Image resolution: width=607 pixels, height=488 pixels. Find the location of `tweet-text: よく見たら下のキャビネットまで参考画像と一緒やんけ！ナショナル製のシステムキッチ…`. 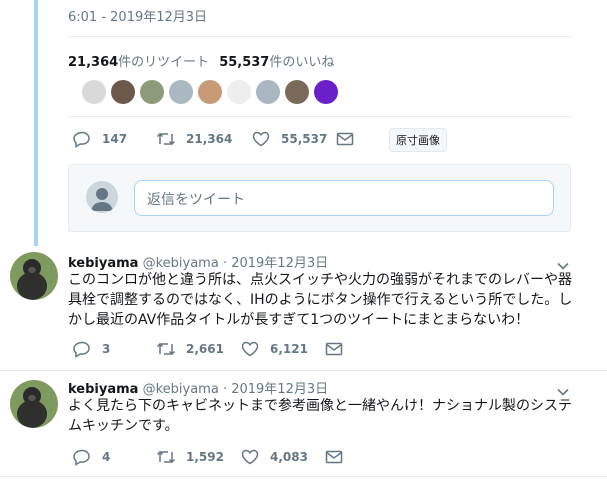

tweet-text: よく見たら下のキャビネットまで参考画像と一緒やんけ！ナショナル製のシステムキッチ… is located at coordinates (320, 416).